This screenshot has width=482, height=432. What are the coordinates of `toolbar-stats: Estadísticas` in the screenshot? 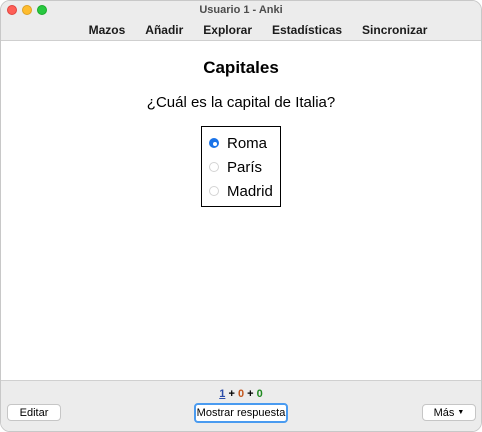 It's located at (307, 30).